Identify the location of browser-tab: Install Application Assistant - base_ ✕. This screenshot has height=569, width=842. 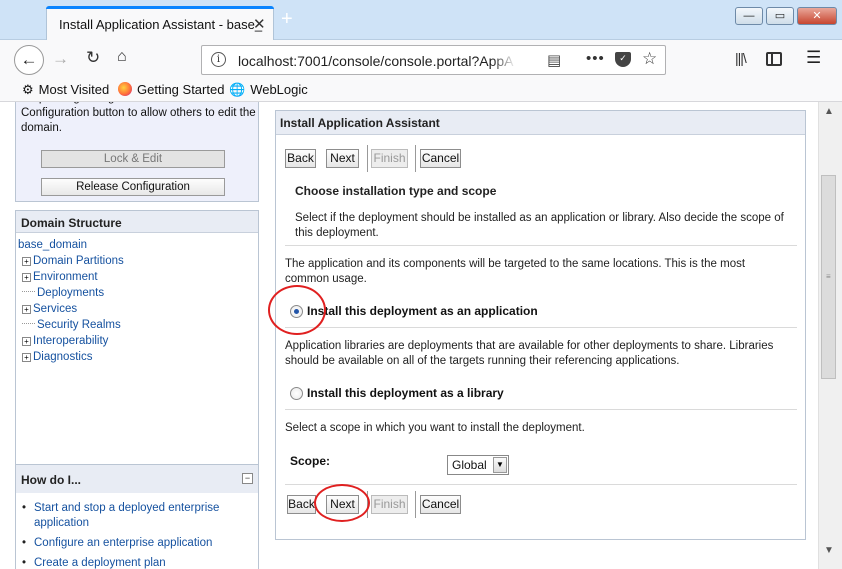
(160, 23).